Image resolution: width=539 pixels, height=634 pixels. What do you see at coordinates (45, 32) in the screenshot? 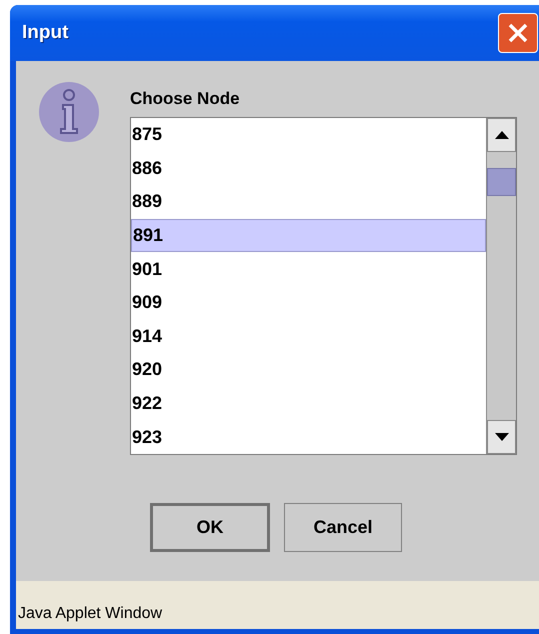
I see `window-title: Input` at bounding box center [45, 32].